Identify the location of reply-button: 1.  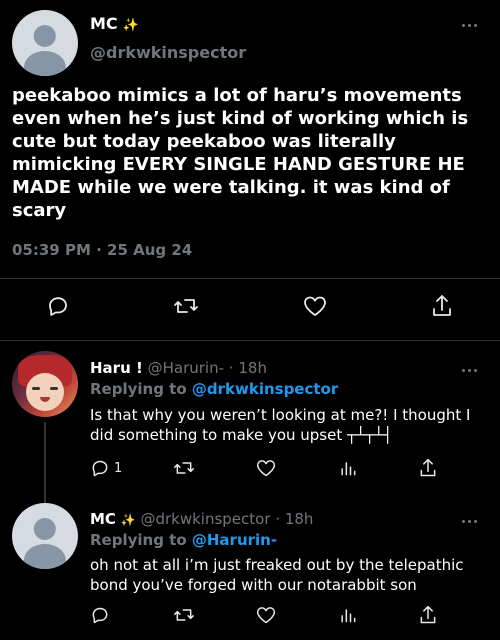
(106, 468).